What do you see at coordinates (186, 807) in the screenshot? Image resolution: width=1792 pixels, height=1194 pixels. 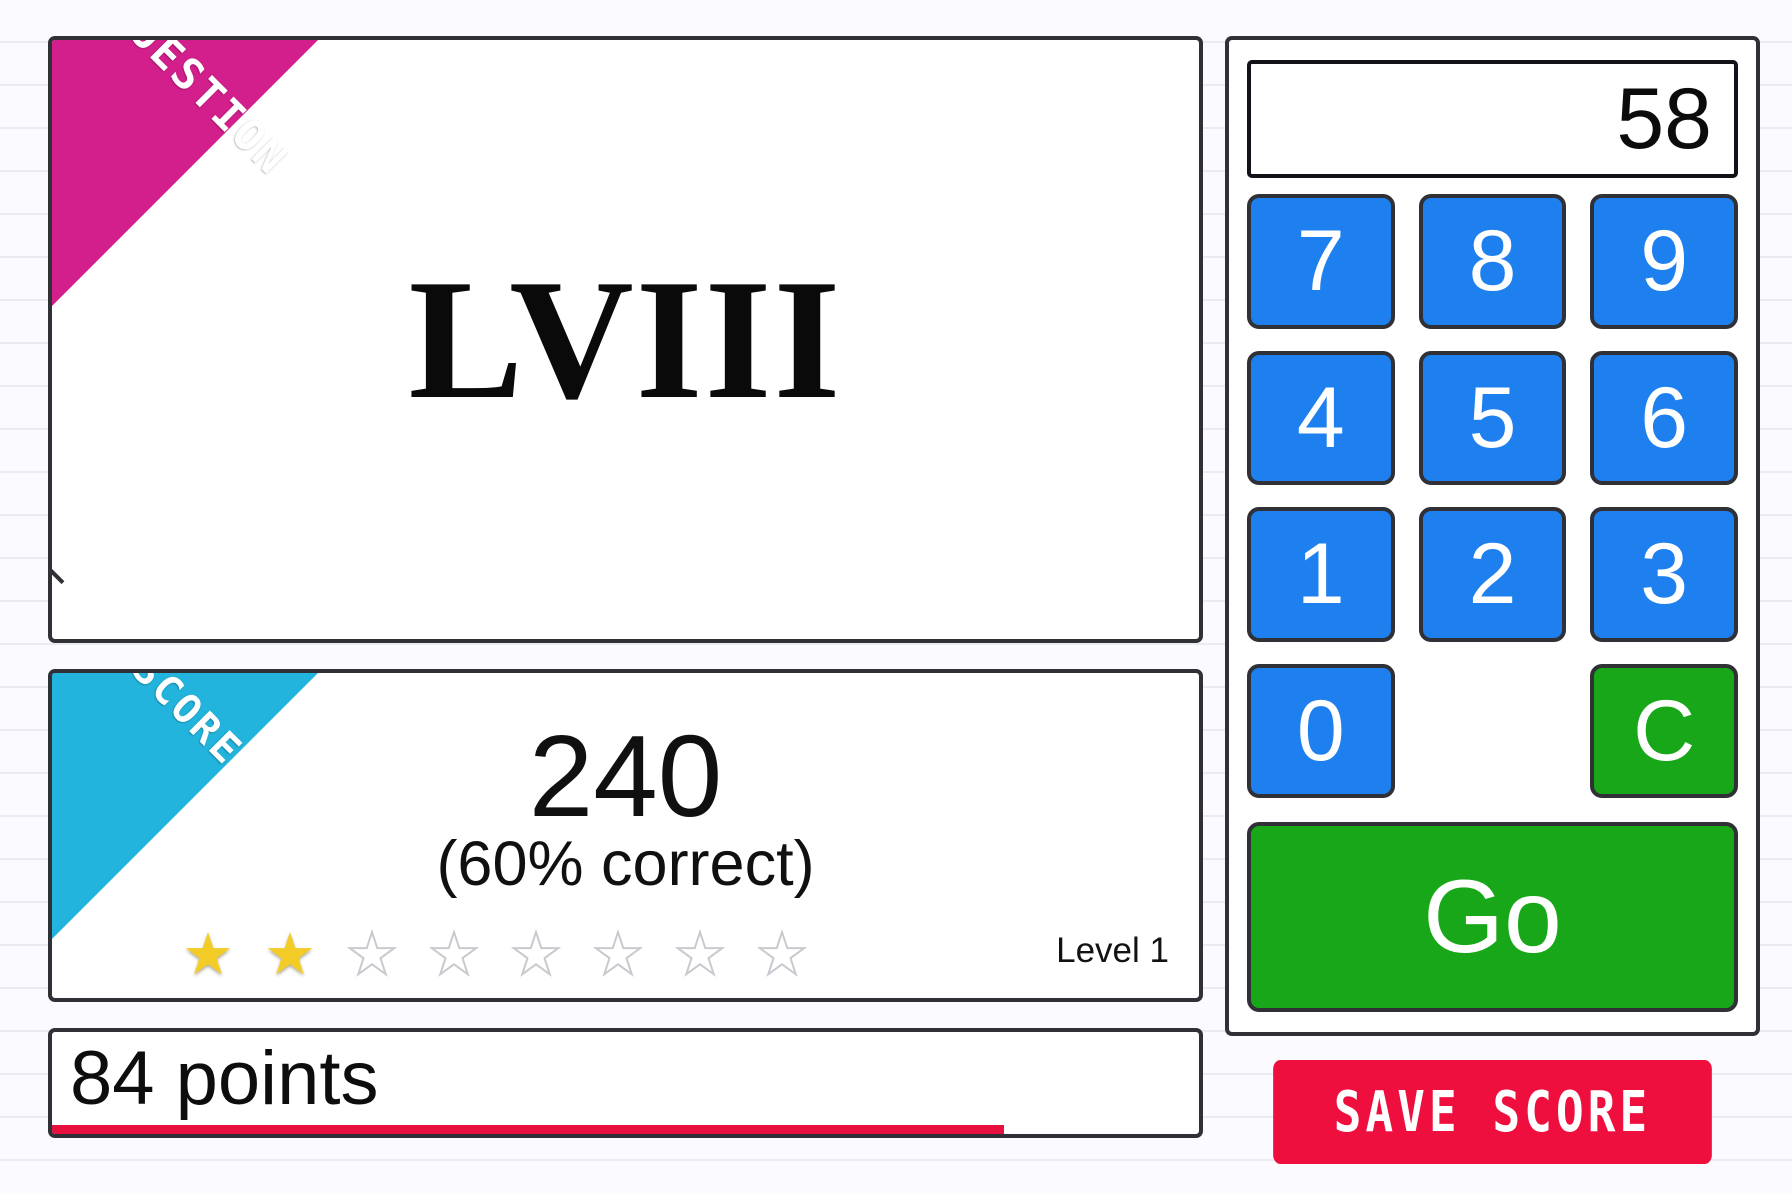 I see `score-ribbon-fill` at bounding box center [186, 807].